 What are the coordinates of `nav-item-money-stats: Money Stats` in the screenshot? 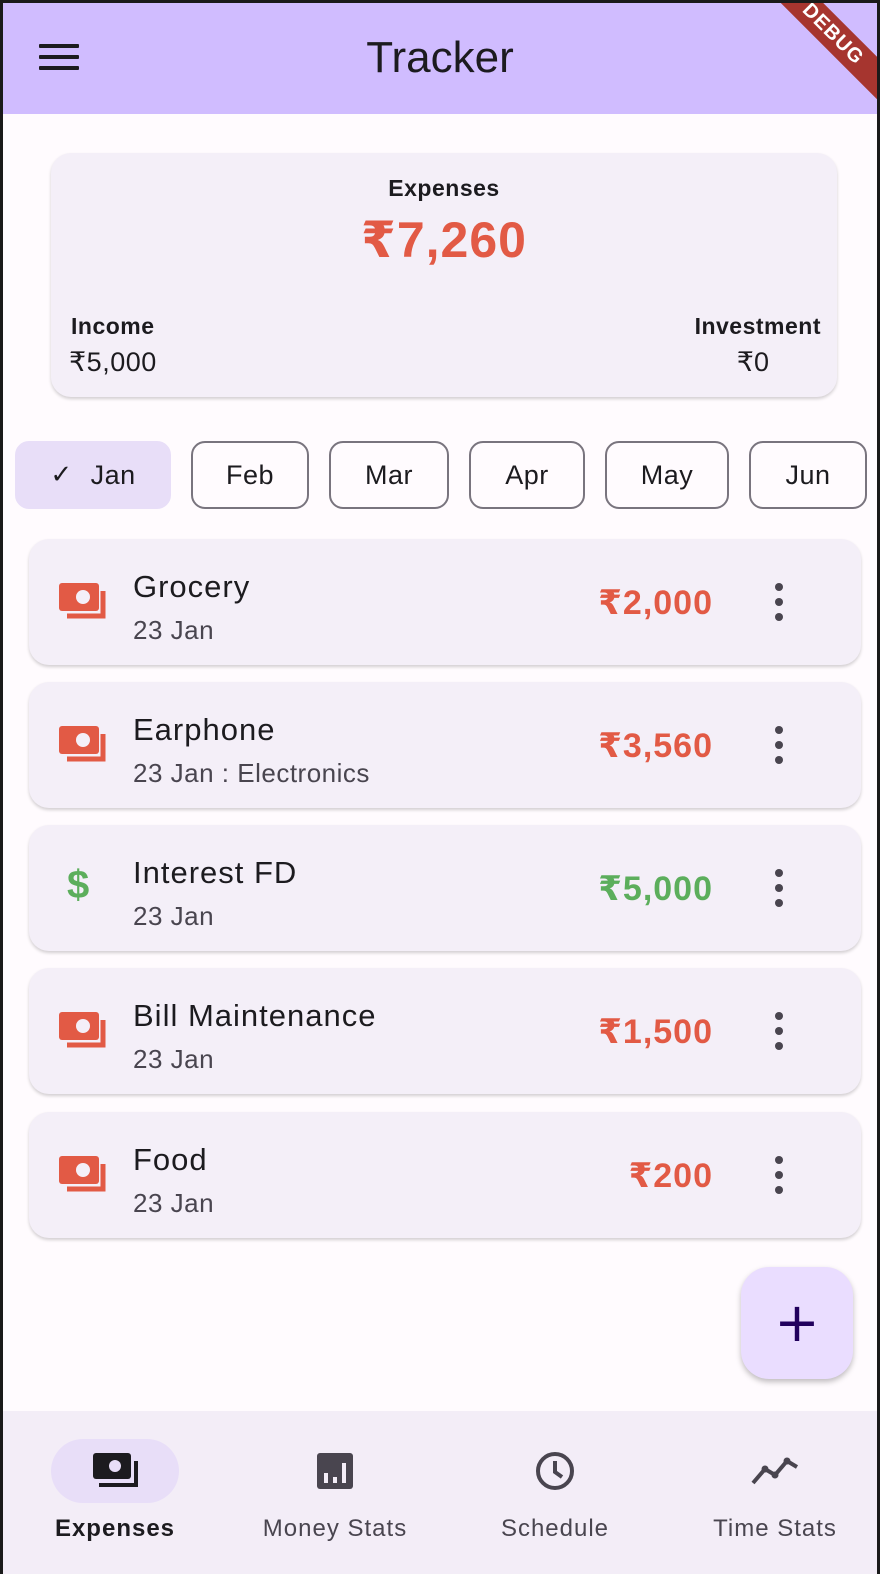 It's located at (335, 1492).